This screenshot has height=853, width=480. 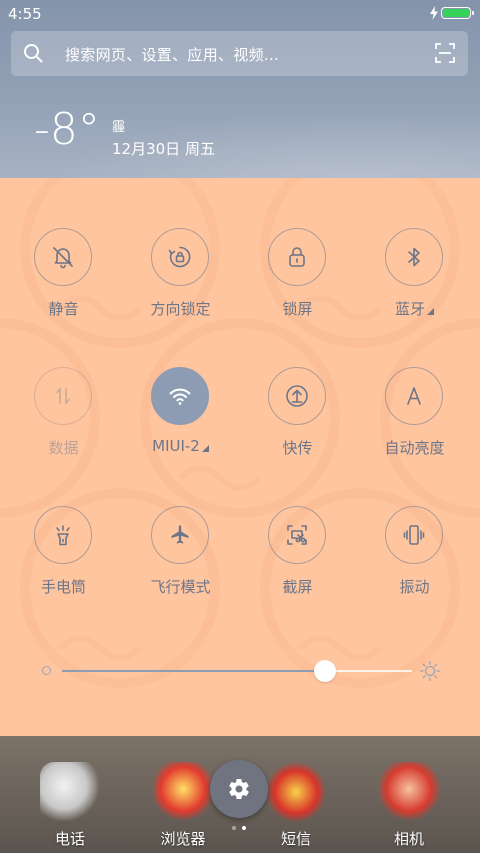 I want to click on toggle-label: 锁屏, so click(x=297, y=308).